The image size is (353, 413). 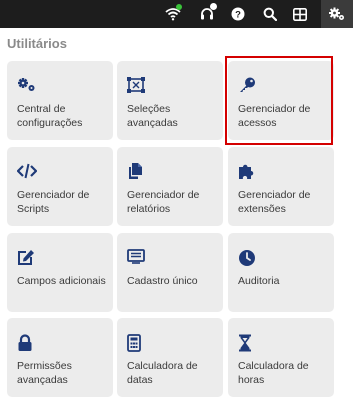 I want to click on tile-campos-adicionais: Campos adicionais, so click(x=60, y=272).